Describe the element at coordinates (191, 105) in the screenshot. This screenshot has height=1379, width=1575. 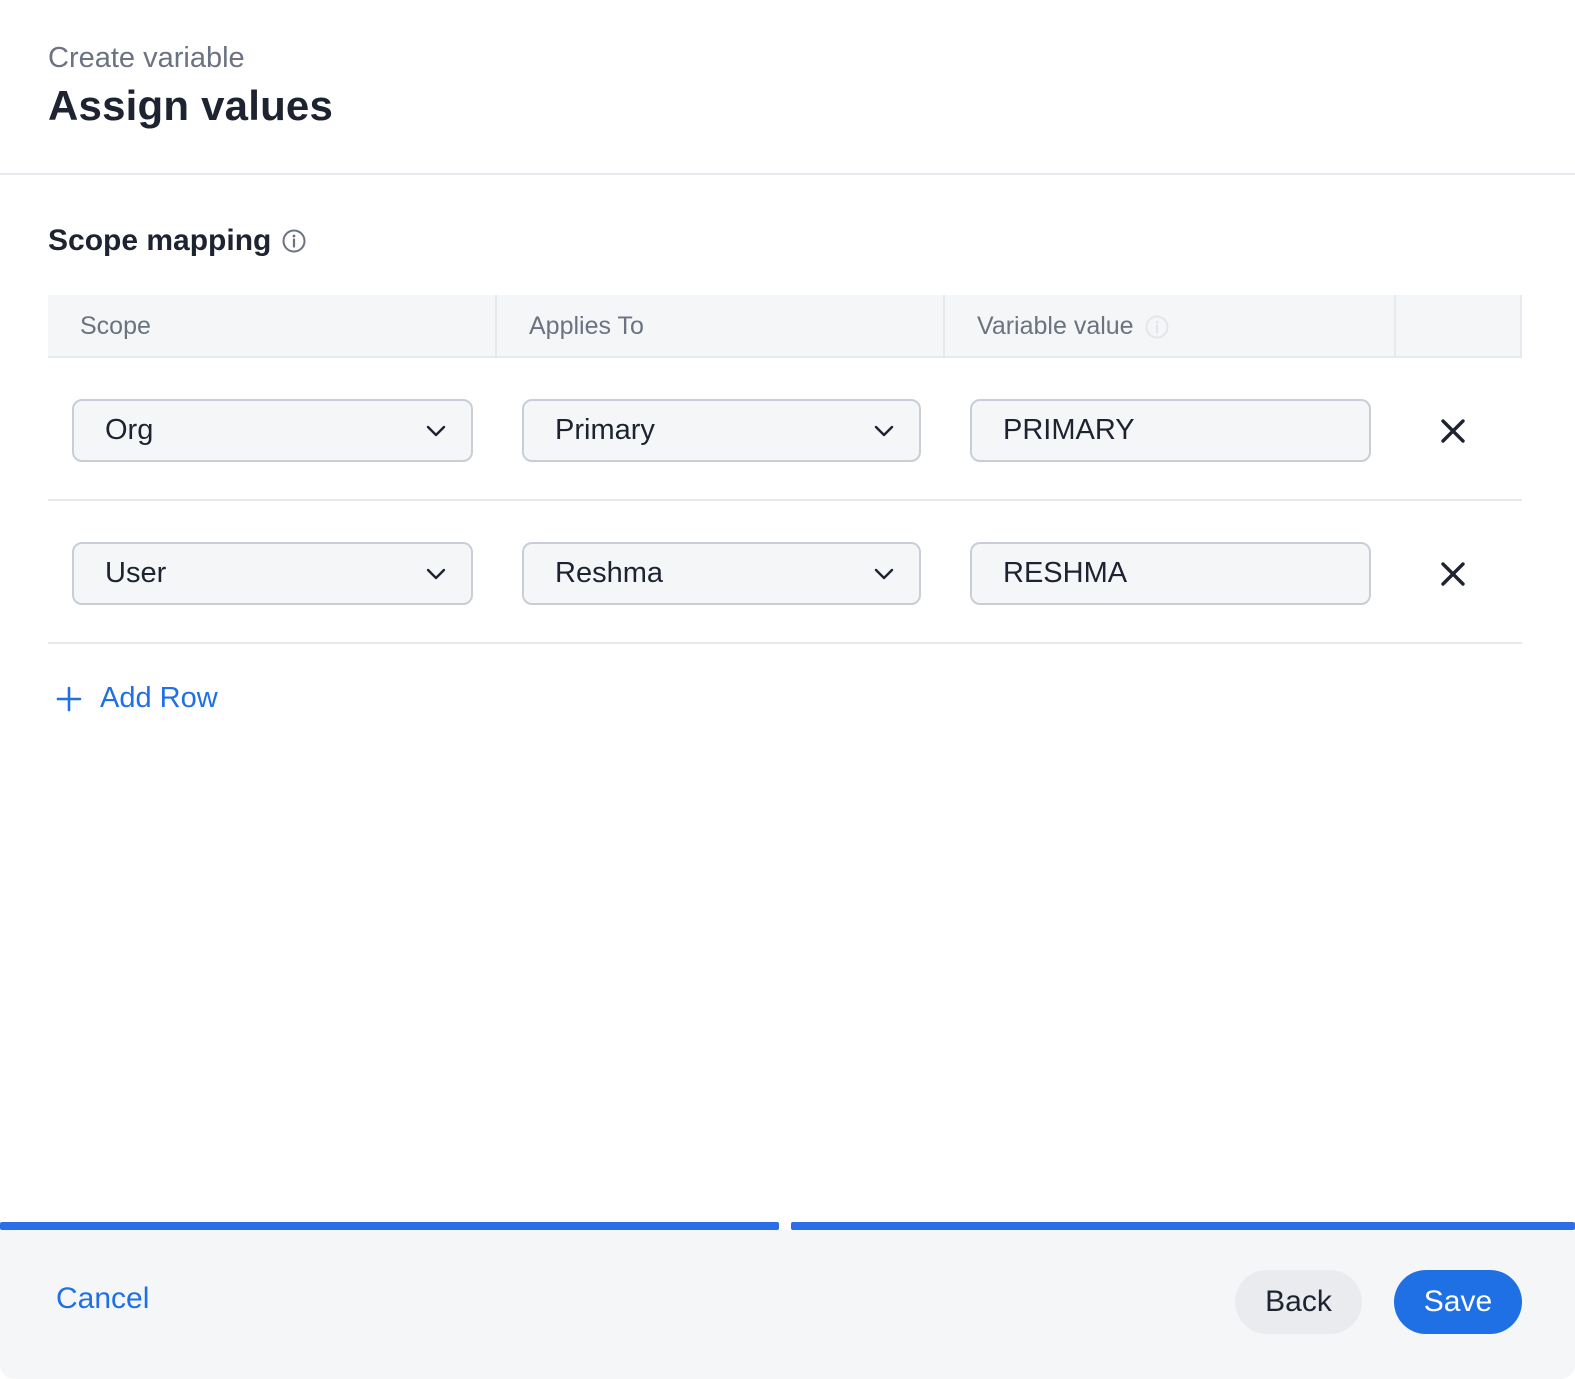
I see `page-title: Assign values` at that location.